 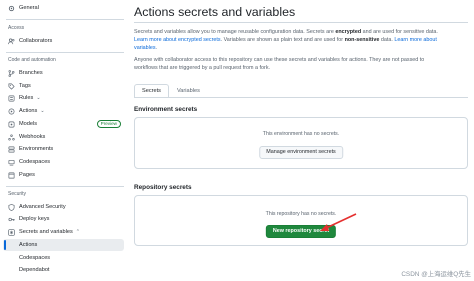 What do you see at coordinates (436, 274) in the screenshot?
I see `csdn-watermark: CSDN @上海运维Q先生` at bounding box center [436, 274].